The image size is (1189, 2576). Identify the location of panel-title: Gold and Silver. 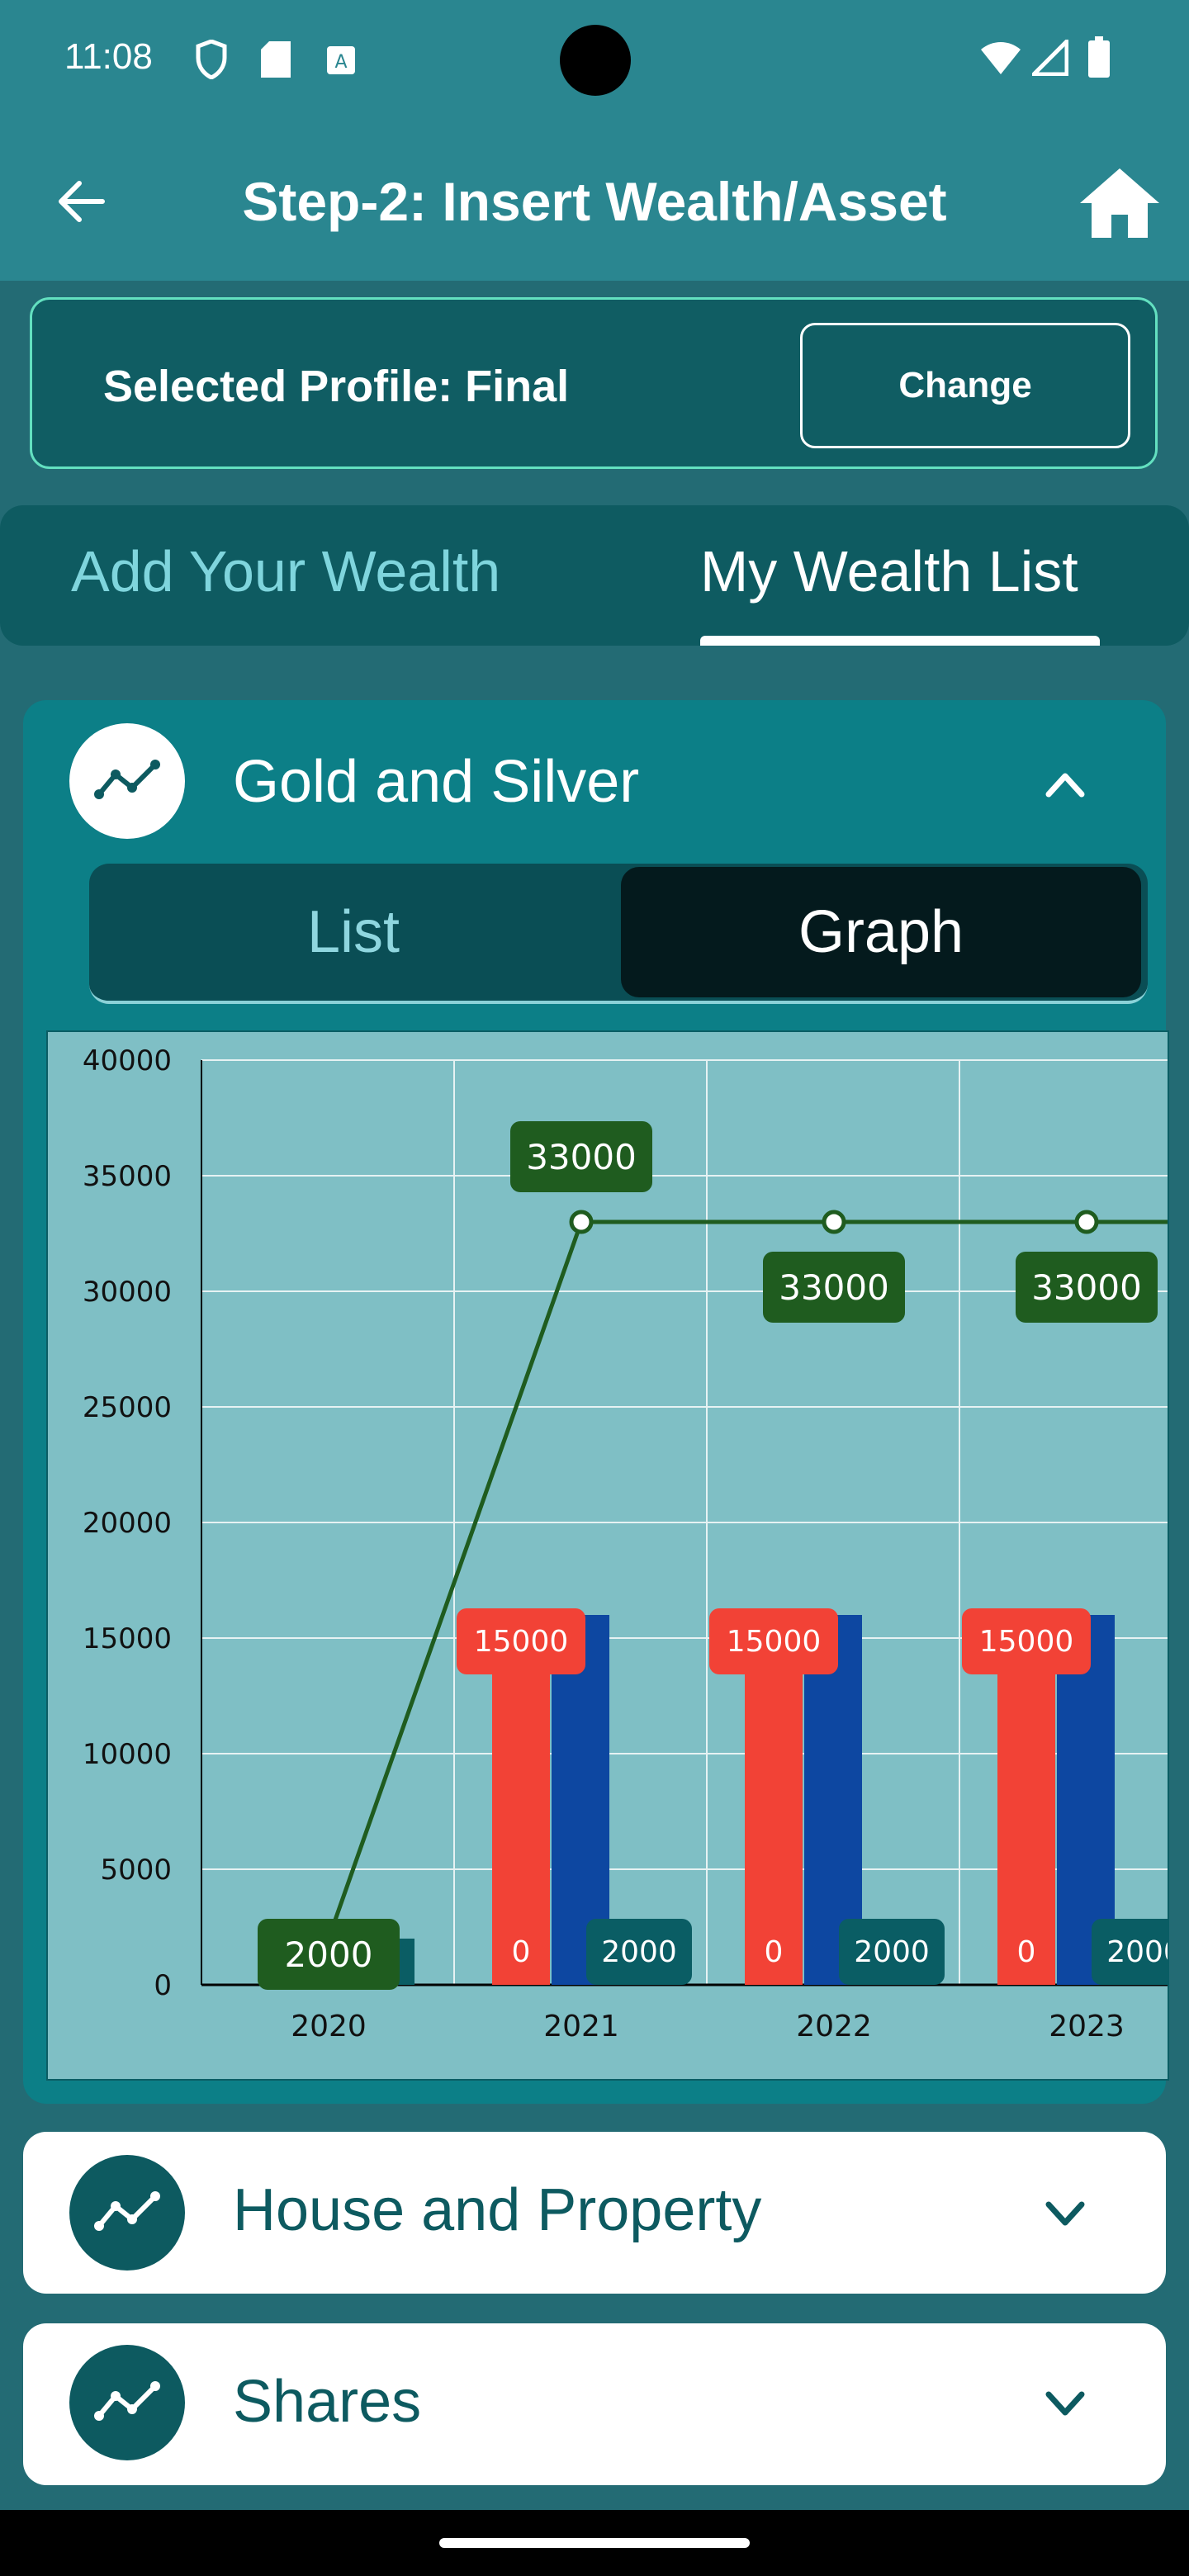
(436, 782).